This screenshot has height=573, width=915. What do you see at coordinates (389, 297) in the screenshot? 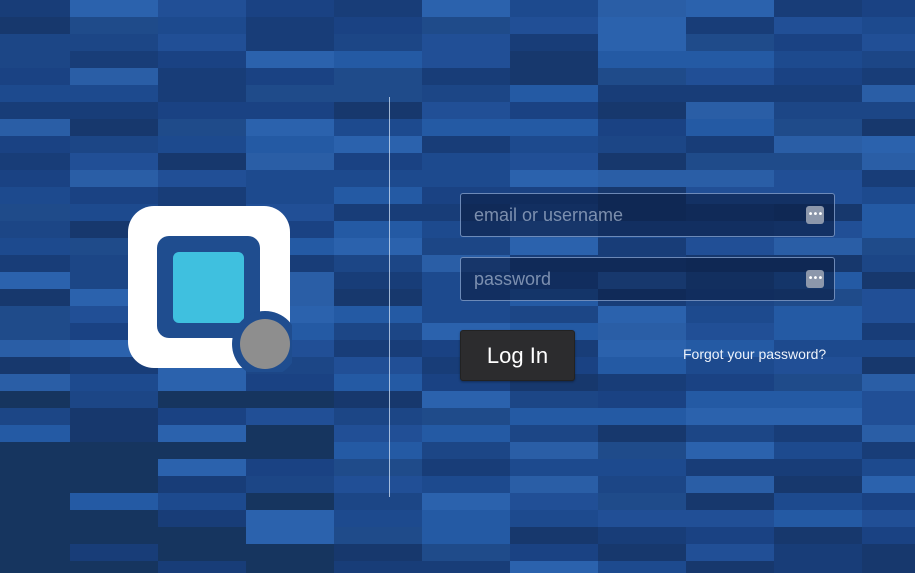
I see `vertical-divider` at bounding box center [389, 297].